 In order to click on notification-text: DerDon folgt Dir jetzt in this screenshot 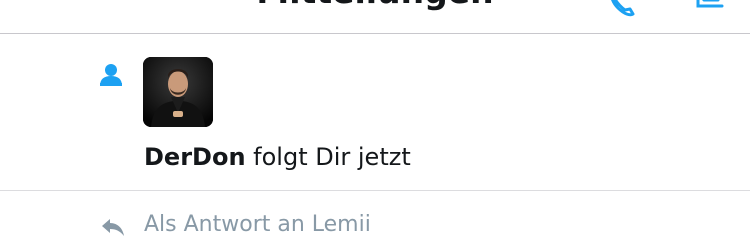, I will do `click(277, 157)`.